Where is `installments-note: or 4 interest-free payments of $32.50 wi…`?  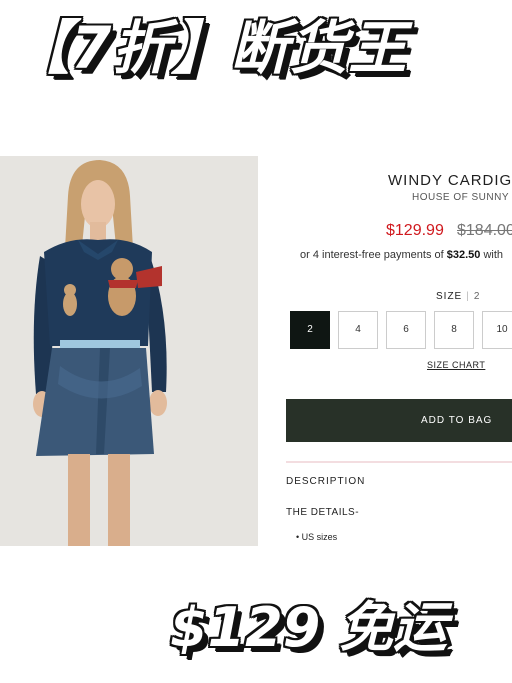 installments-note: or 4 interest-free payments of $32.50 wi… is located at coordinates (401, 255).